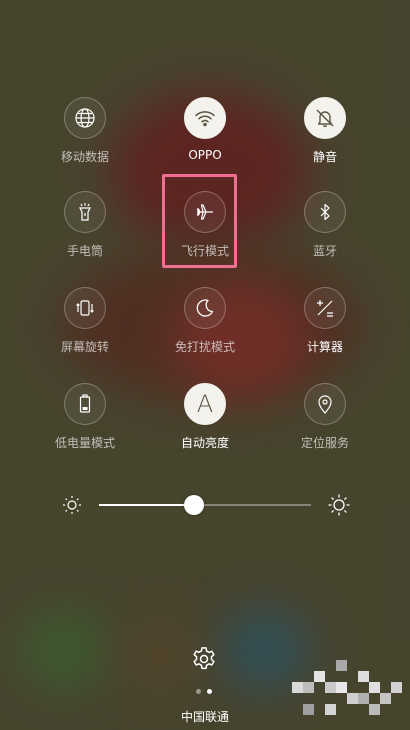 Image resolution: width=410 pixels, height=730 pixels. I want to click on tile-mobile-data: 移动数据, so click(85, 131).